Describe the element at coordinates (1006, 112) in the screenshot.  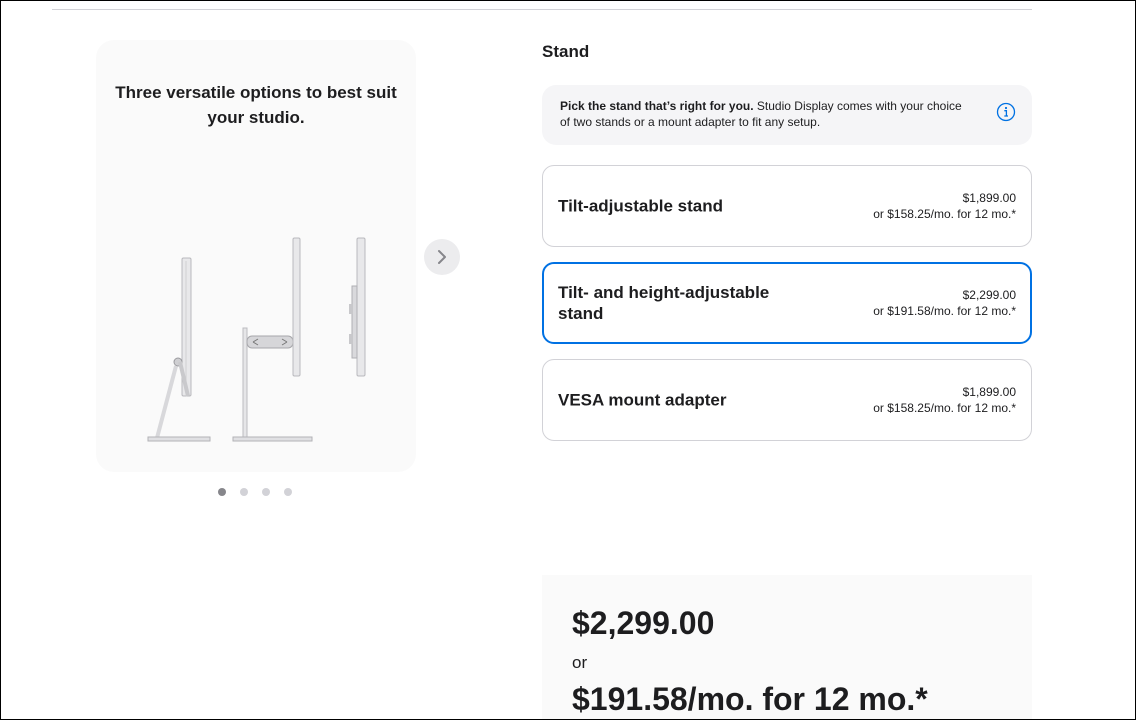
I see `info-icon` at that location.